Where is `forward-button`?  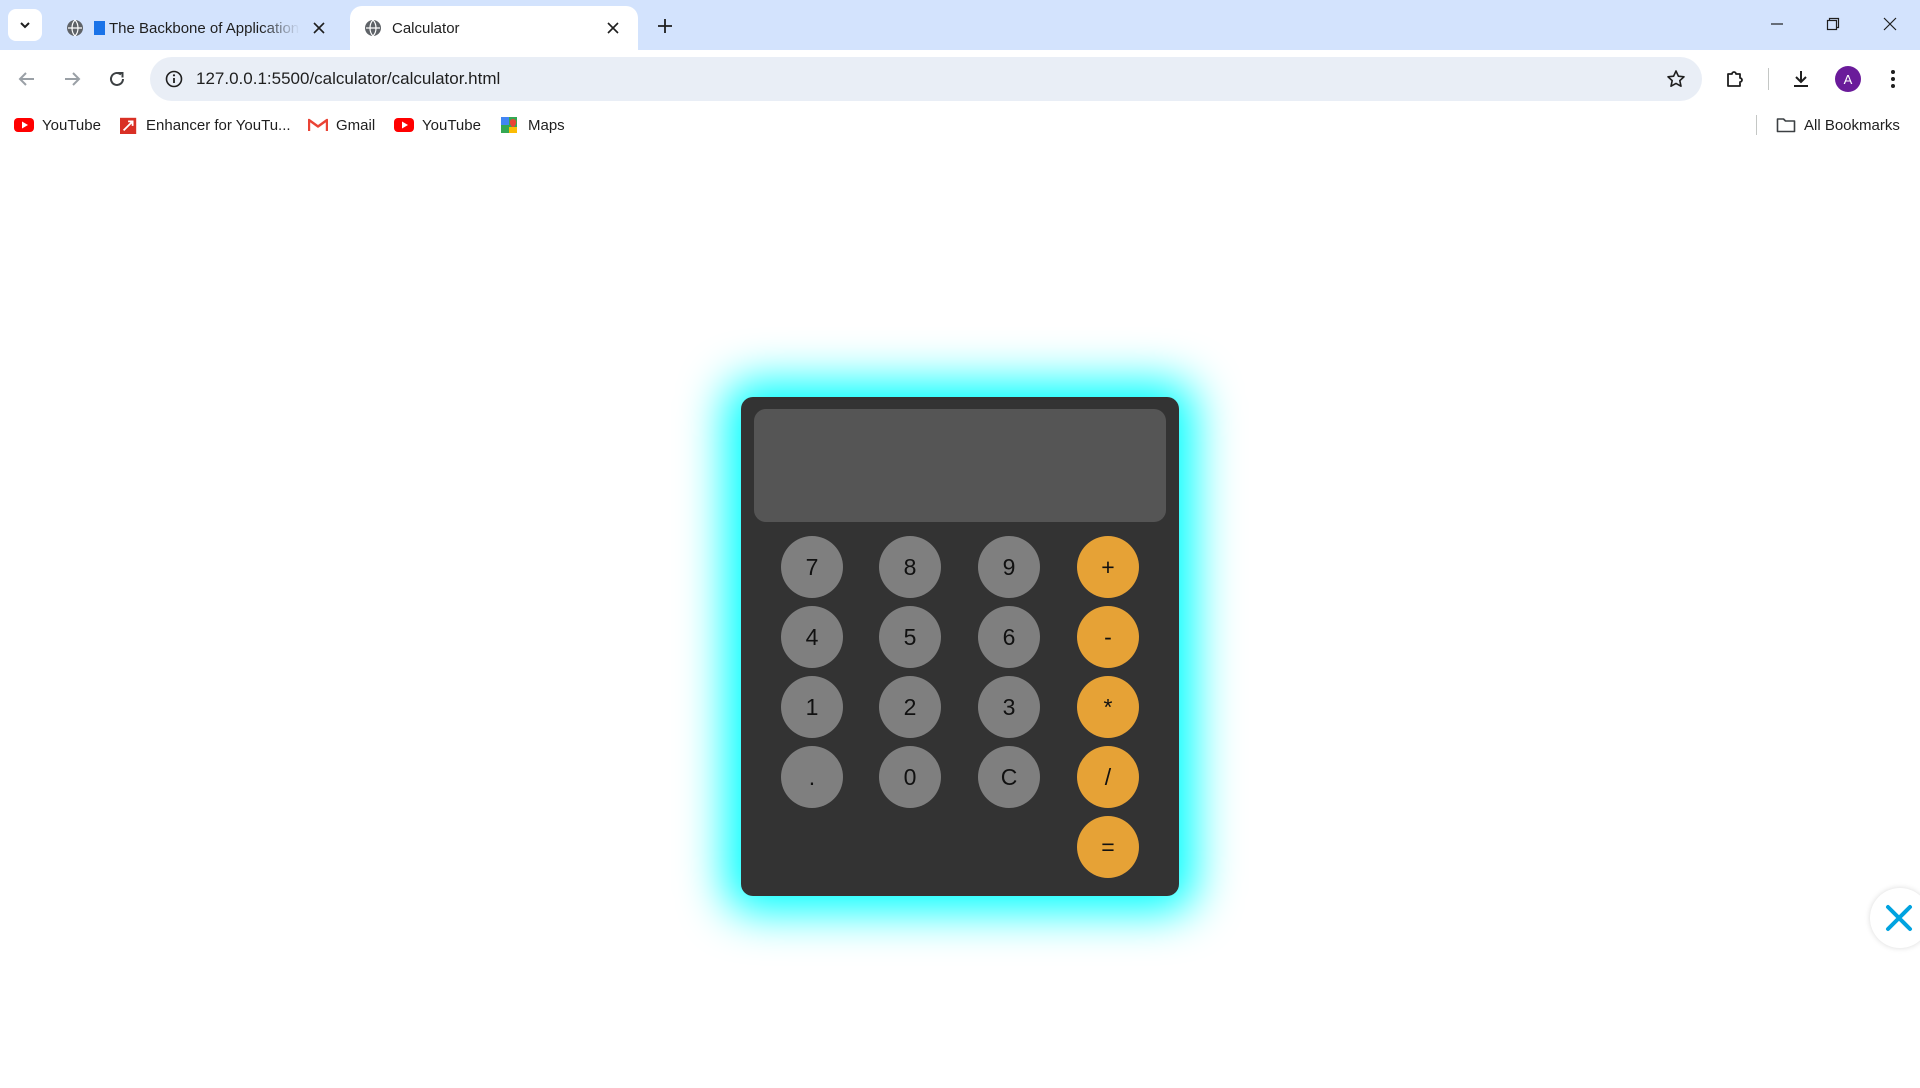
forward-button is located at coordinates (72, 79).